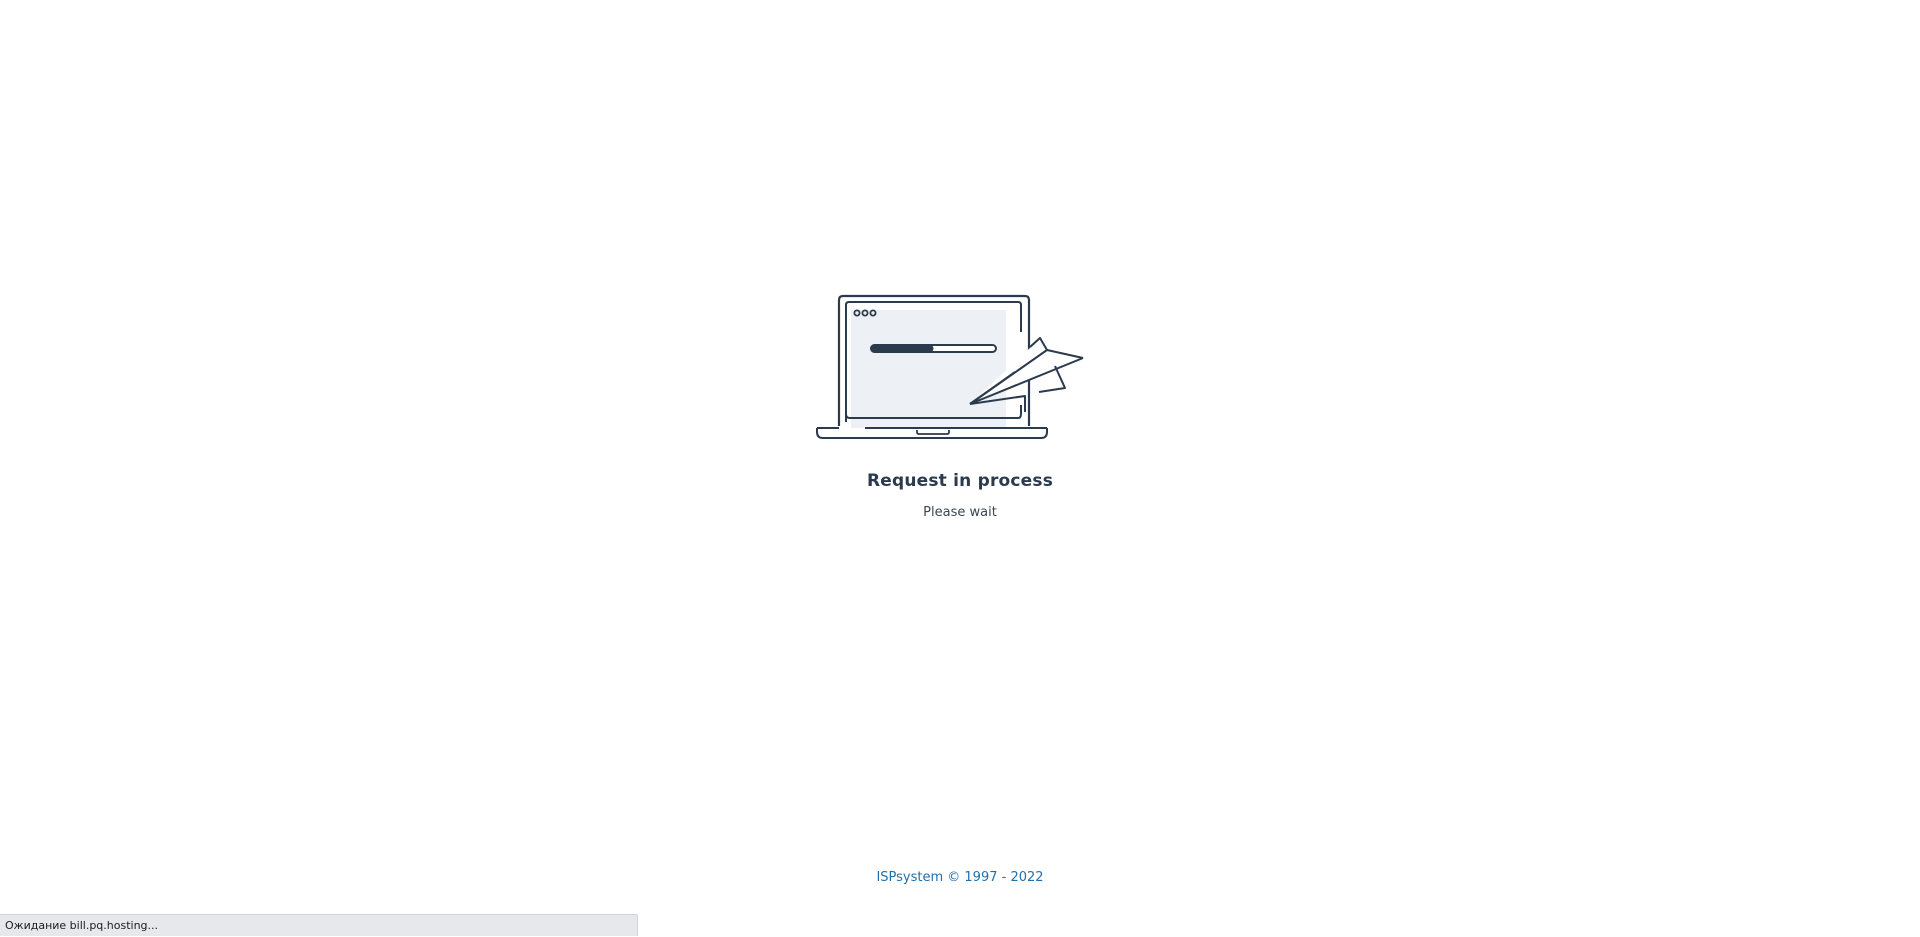  I want to click on footer-copyright: © 1997 - 2022, so click(995, 877).